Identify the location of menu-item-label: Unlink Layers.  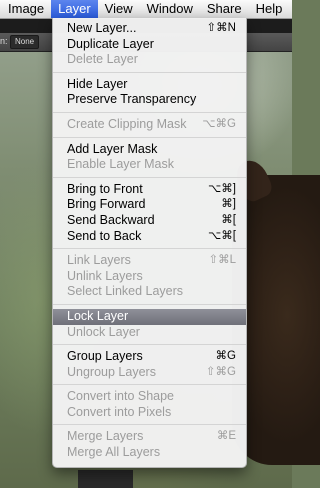
(105, 275).